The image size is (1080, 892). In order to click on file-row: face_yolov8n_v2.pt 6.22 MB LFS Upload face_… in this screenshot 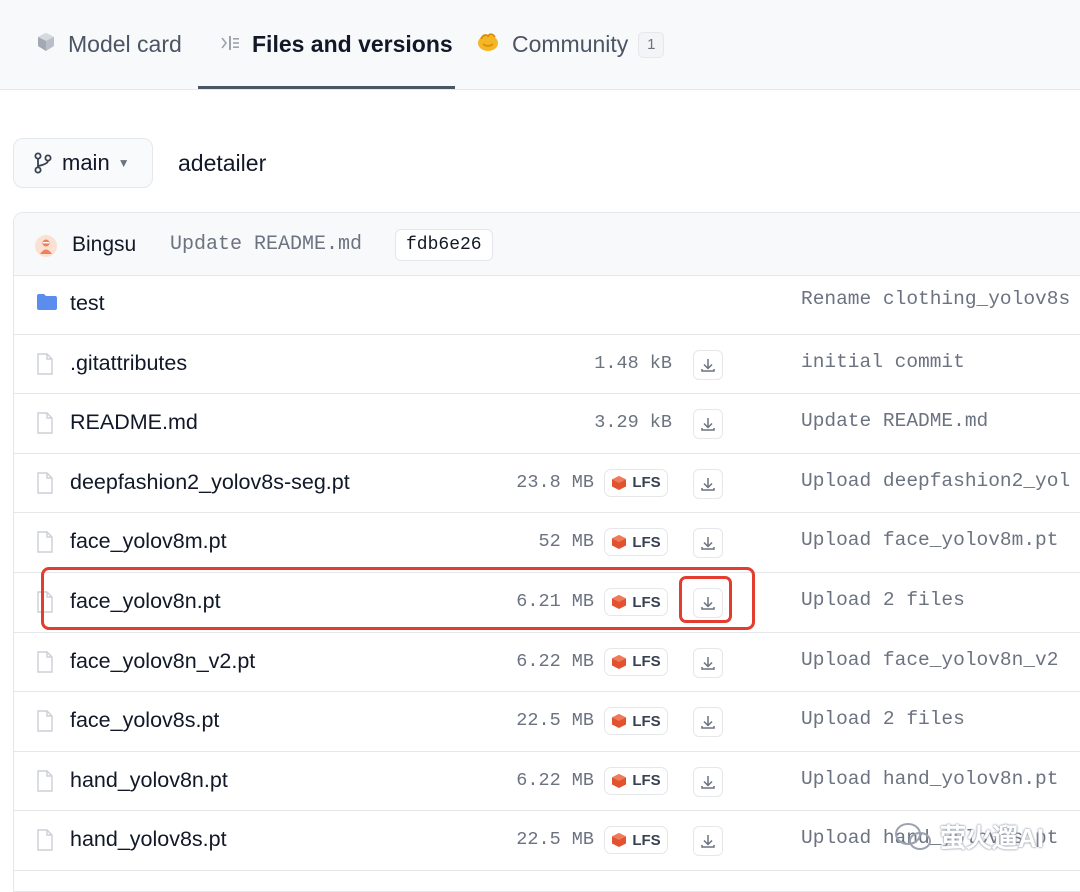, I will do `click(547, 663)`.